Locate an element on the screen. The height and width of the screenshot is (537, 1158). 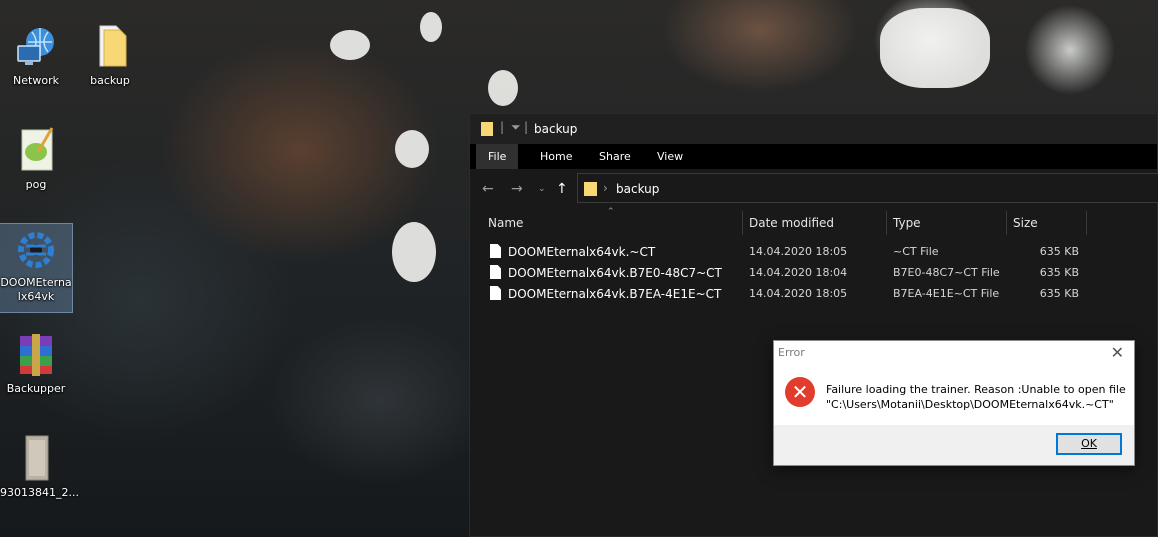
tab-share: Share is located at coordinates (615, 156).